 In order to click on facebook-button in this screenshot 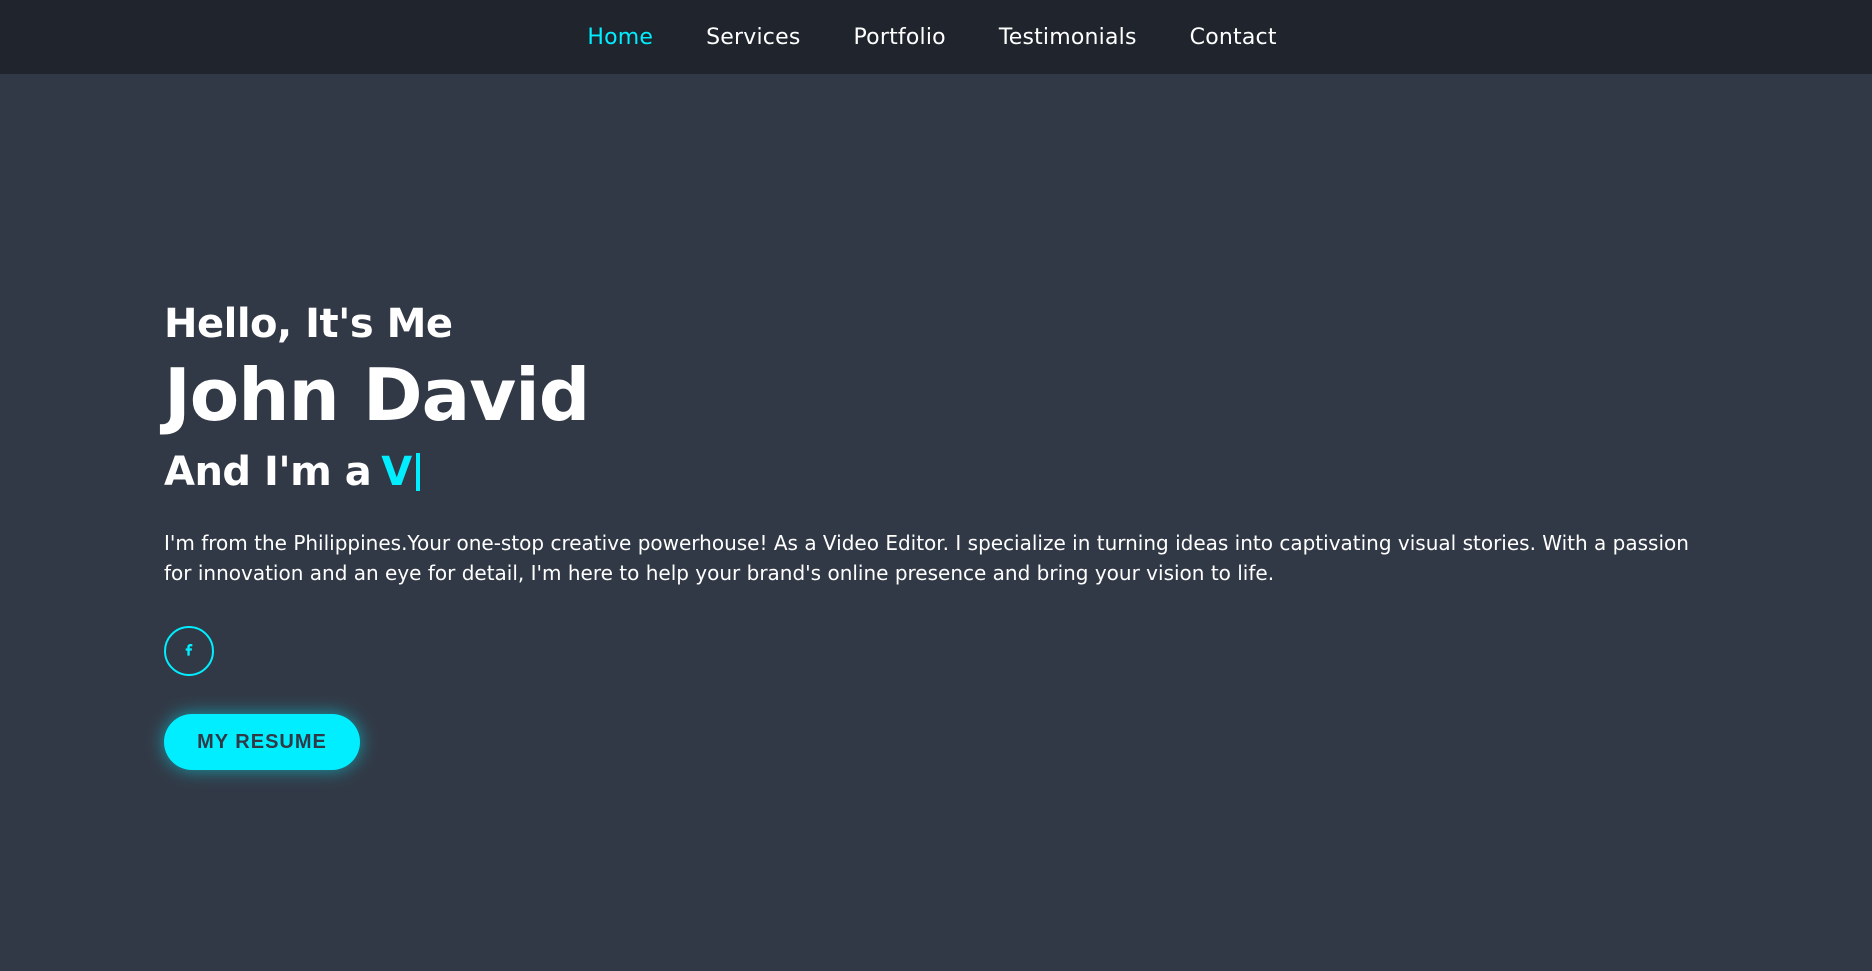, I will do `click(189, 651)`.